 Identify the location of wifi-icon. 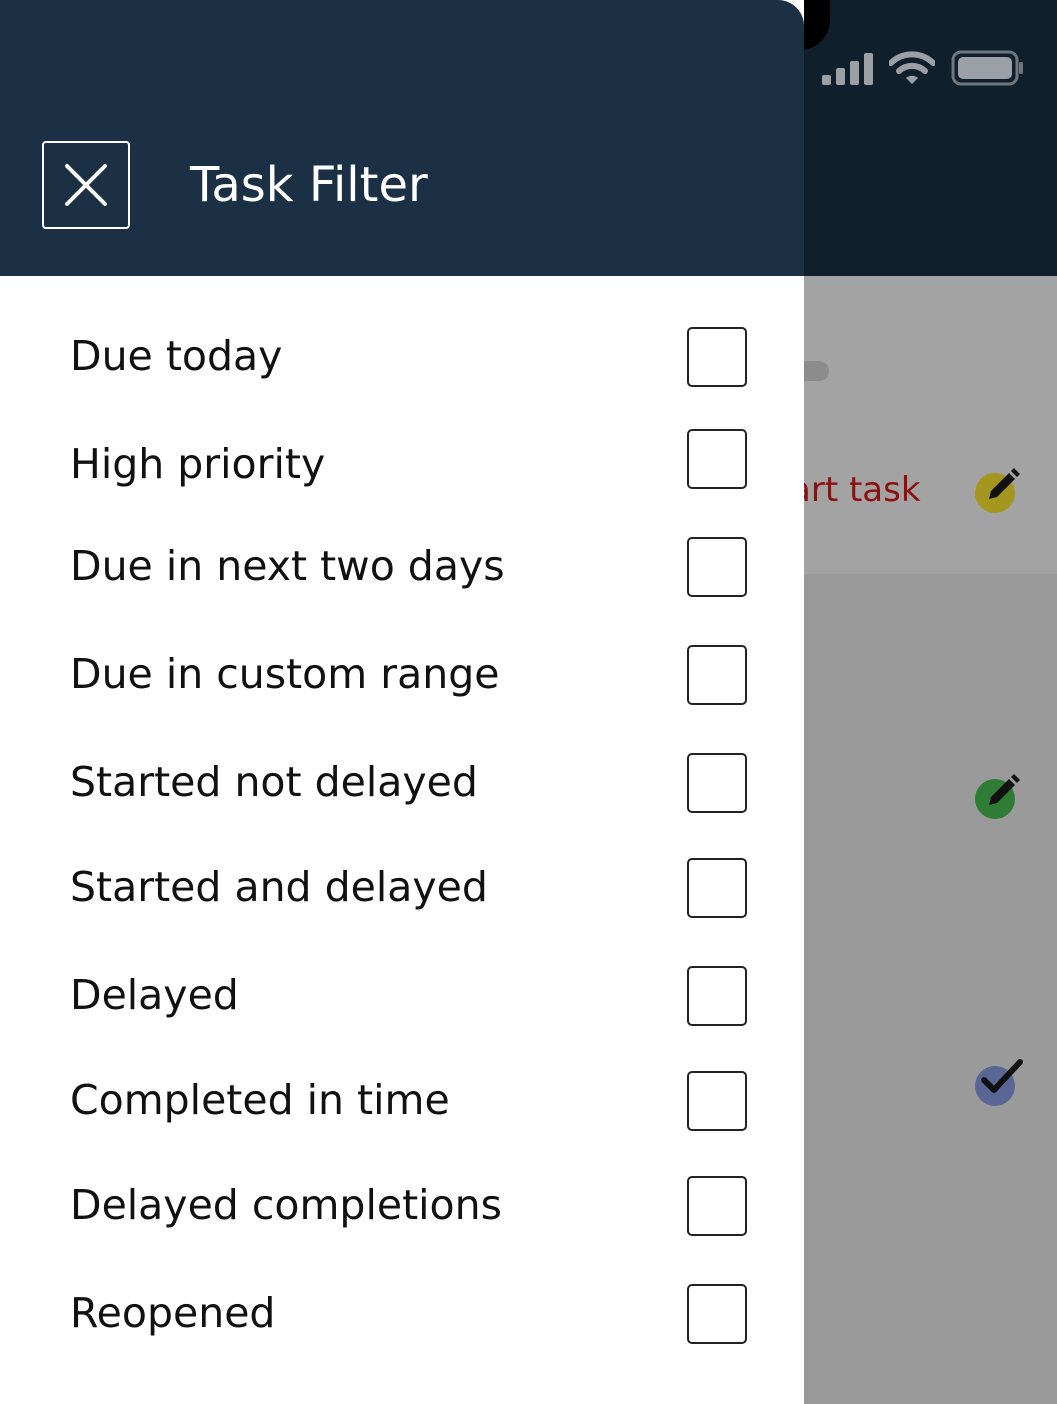
(912, 68).